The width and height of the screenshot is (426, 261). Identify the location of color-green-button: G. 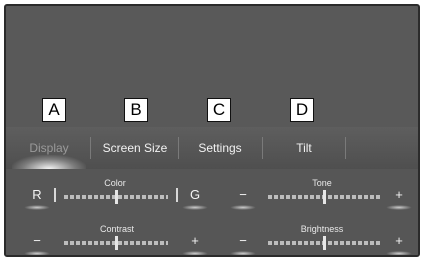
(195, 197).